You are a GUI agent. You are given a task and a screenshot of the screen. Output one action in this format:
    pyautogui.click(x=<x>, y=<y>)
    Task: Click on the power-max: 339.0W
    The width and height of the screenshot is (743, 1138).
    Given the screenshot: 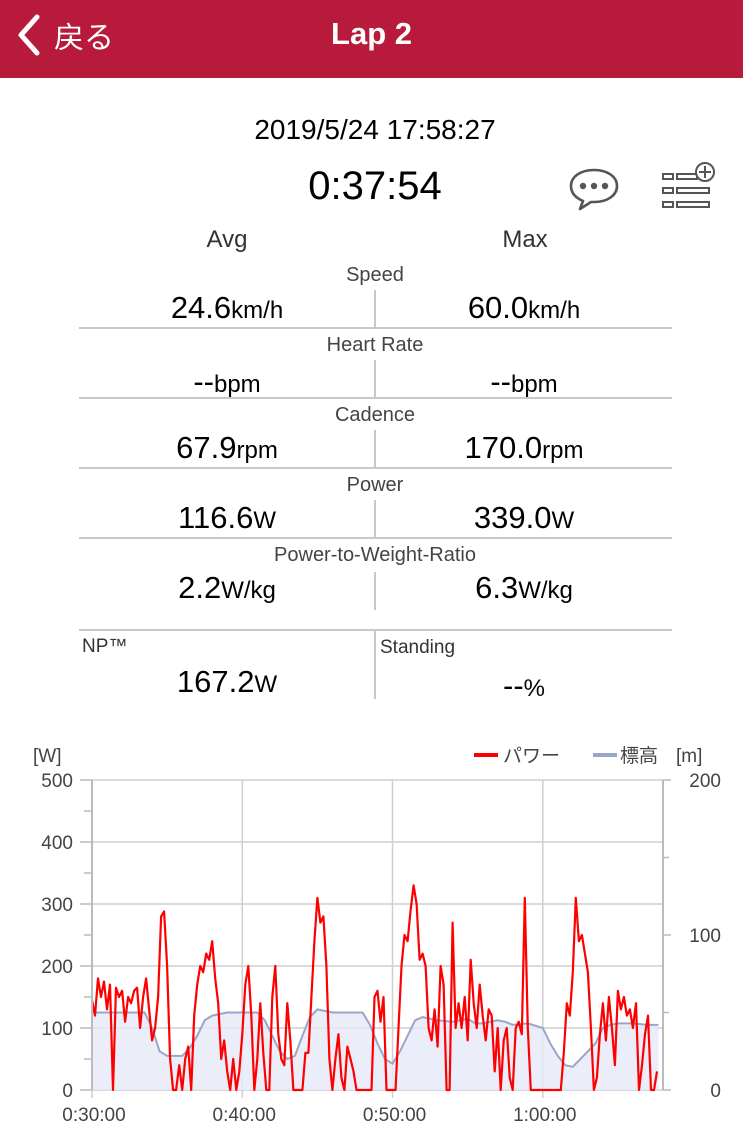 What is the action you would take?
    pyautogui.click(x=524, y=518)
    